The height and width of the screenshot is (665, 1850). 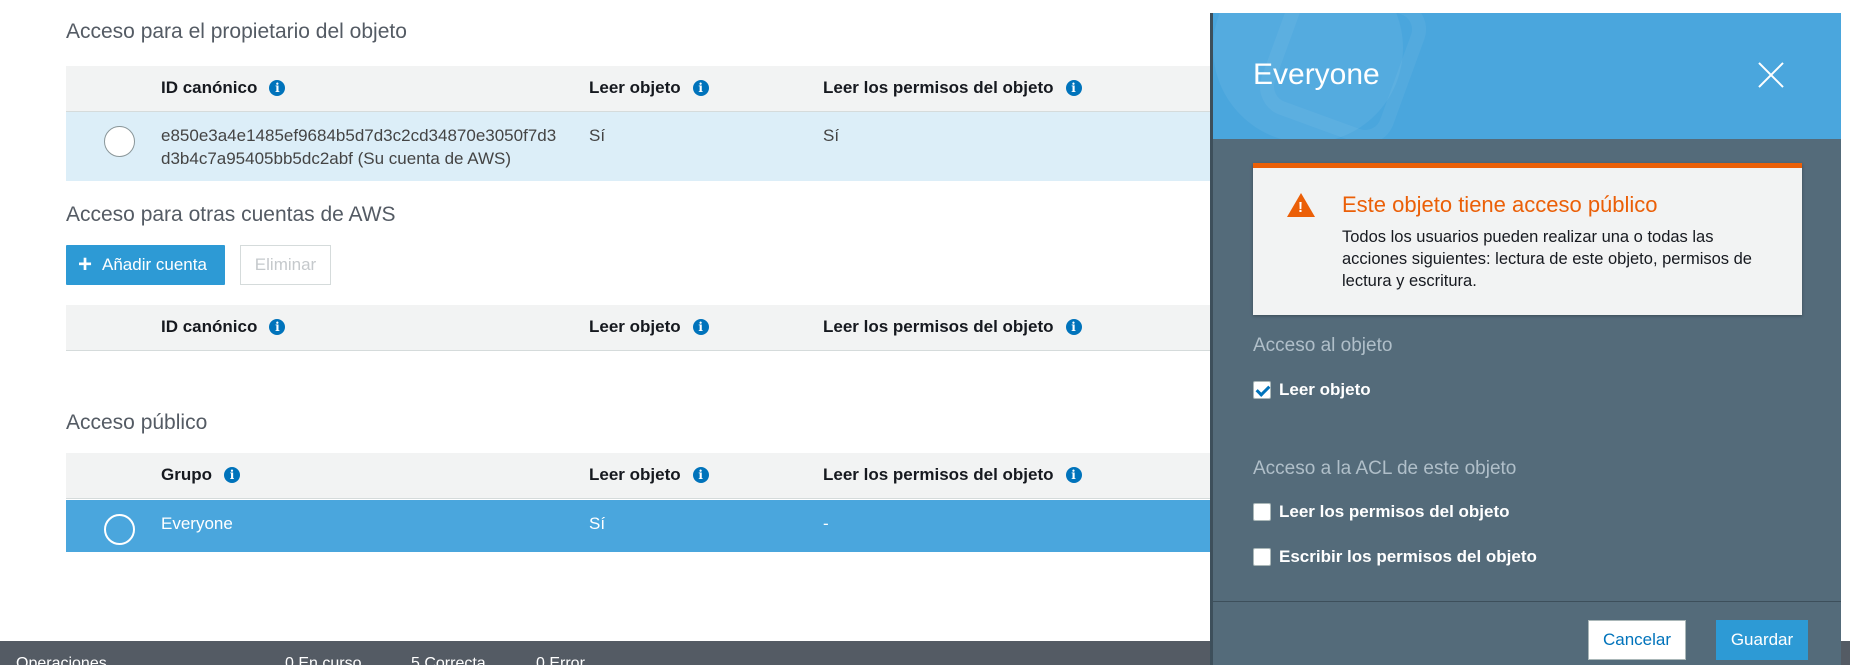 I want to click on cancel-button: Cancelar, so click(x=1637, y=640).